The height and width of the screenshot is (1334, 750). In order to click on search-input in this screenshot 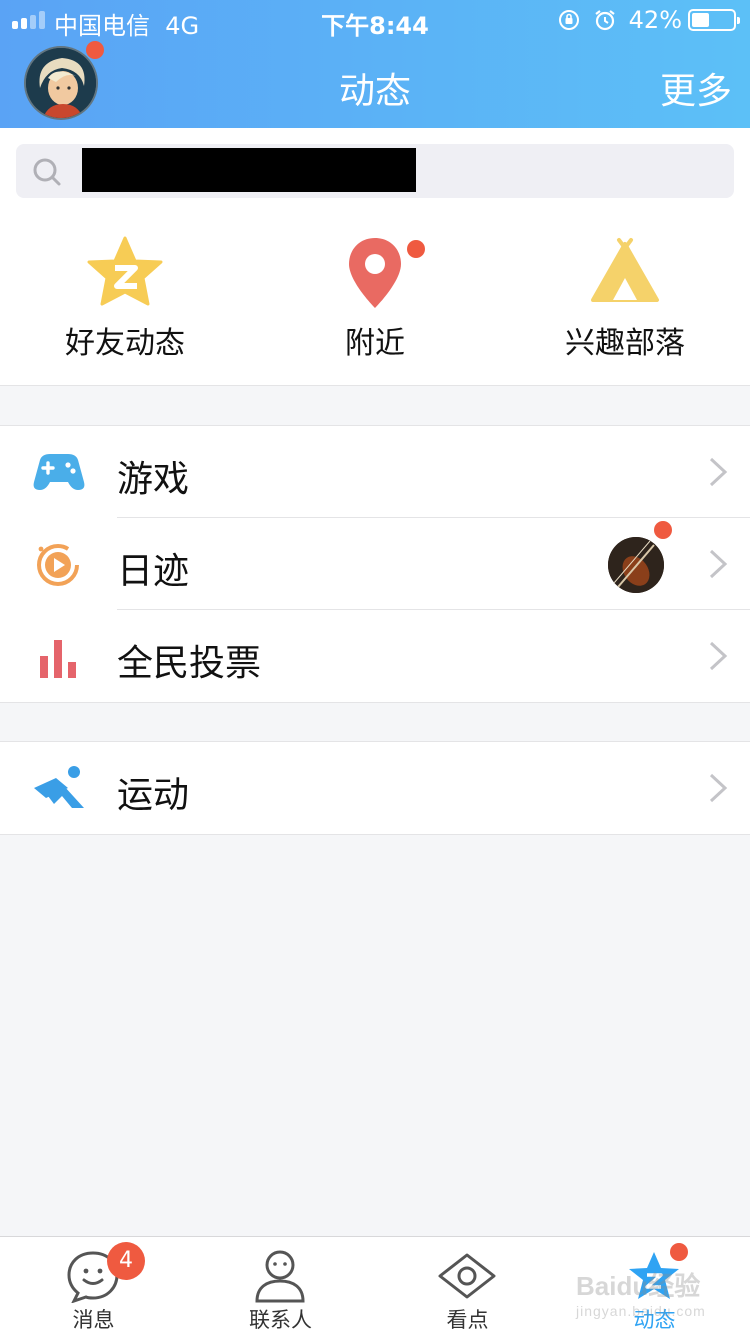, I will do `click(249, 170)`.